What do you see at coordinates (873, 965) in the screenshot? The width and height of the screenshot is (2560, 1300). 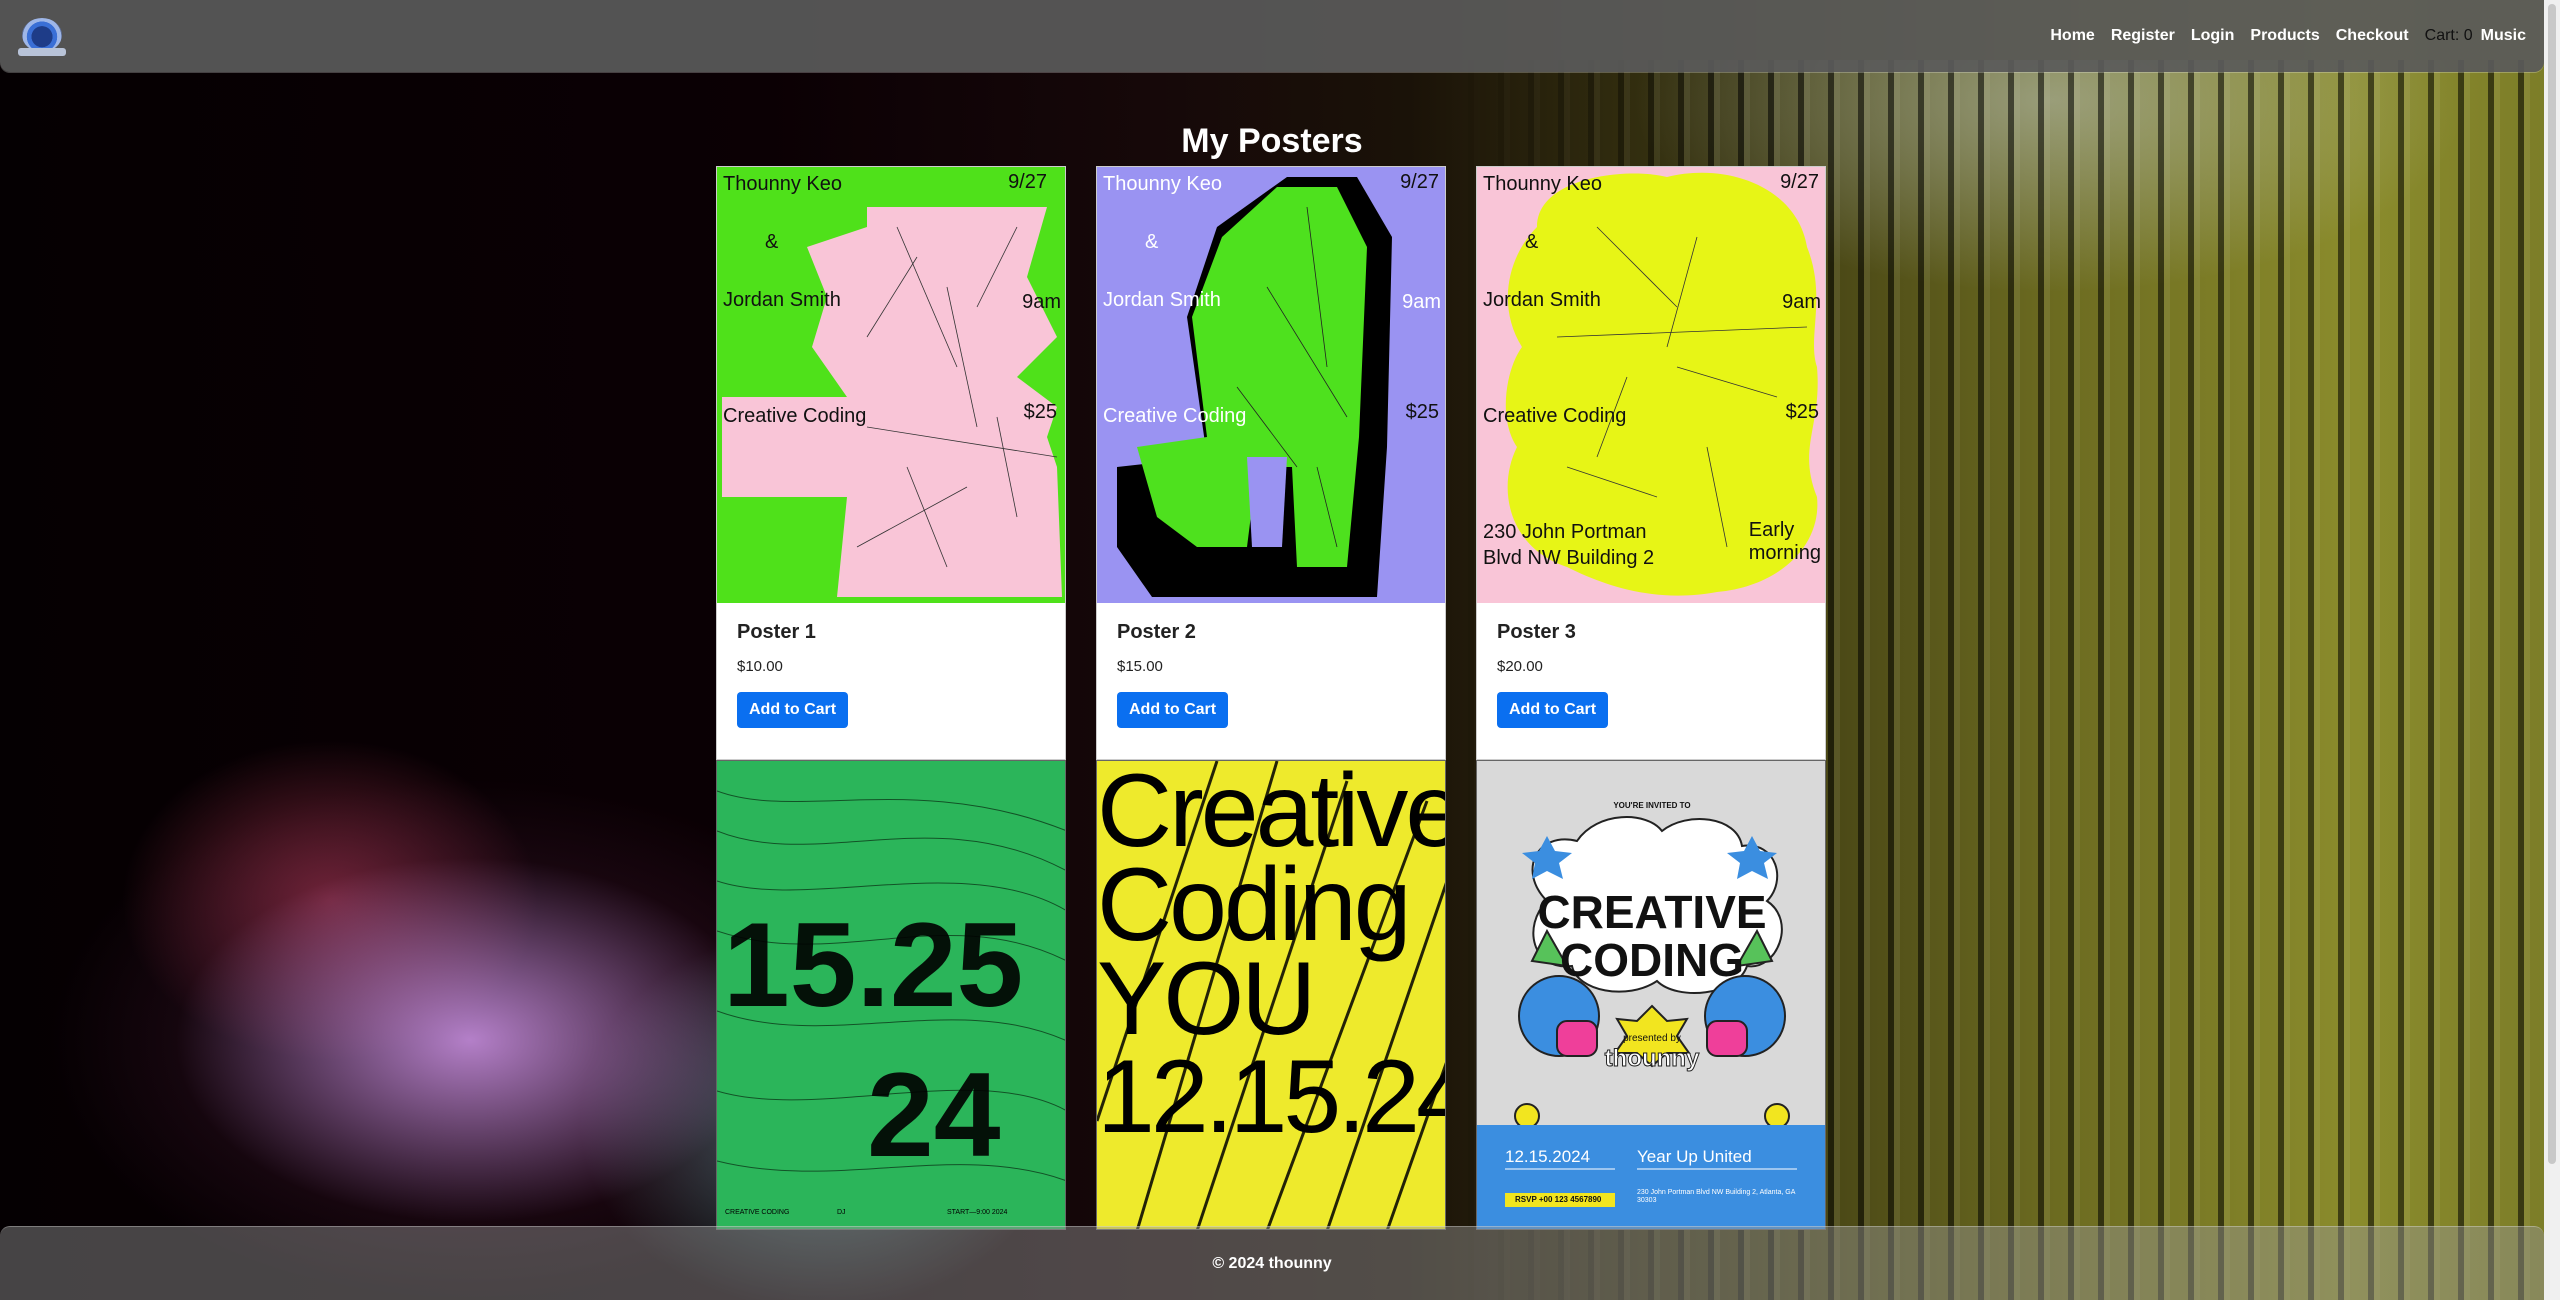 I see `poster-big-date: 15.25` at bounding box center [873, 965].